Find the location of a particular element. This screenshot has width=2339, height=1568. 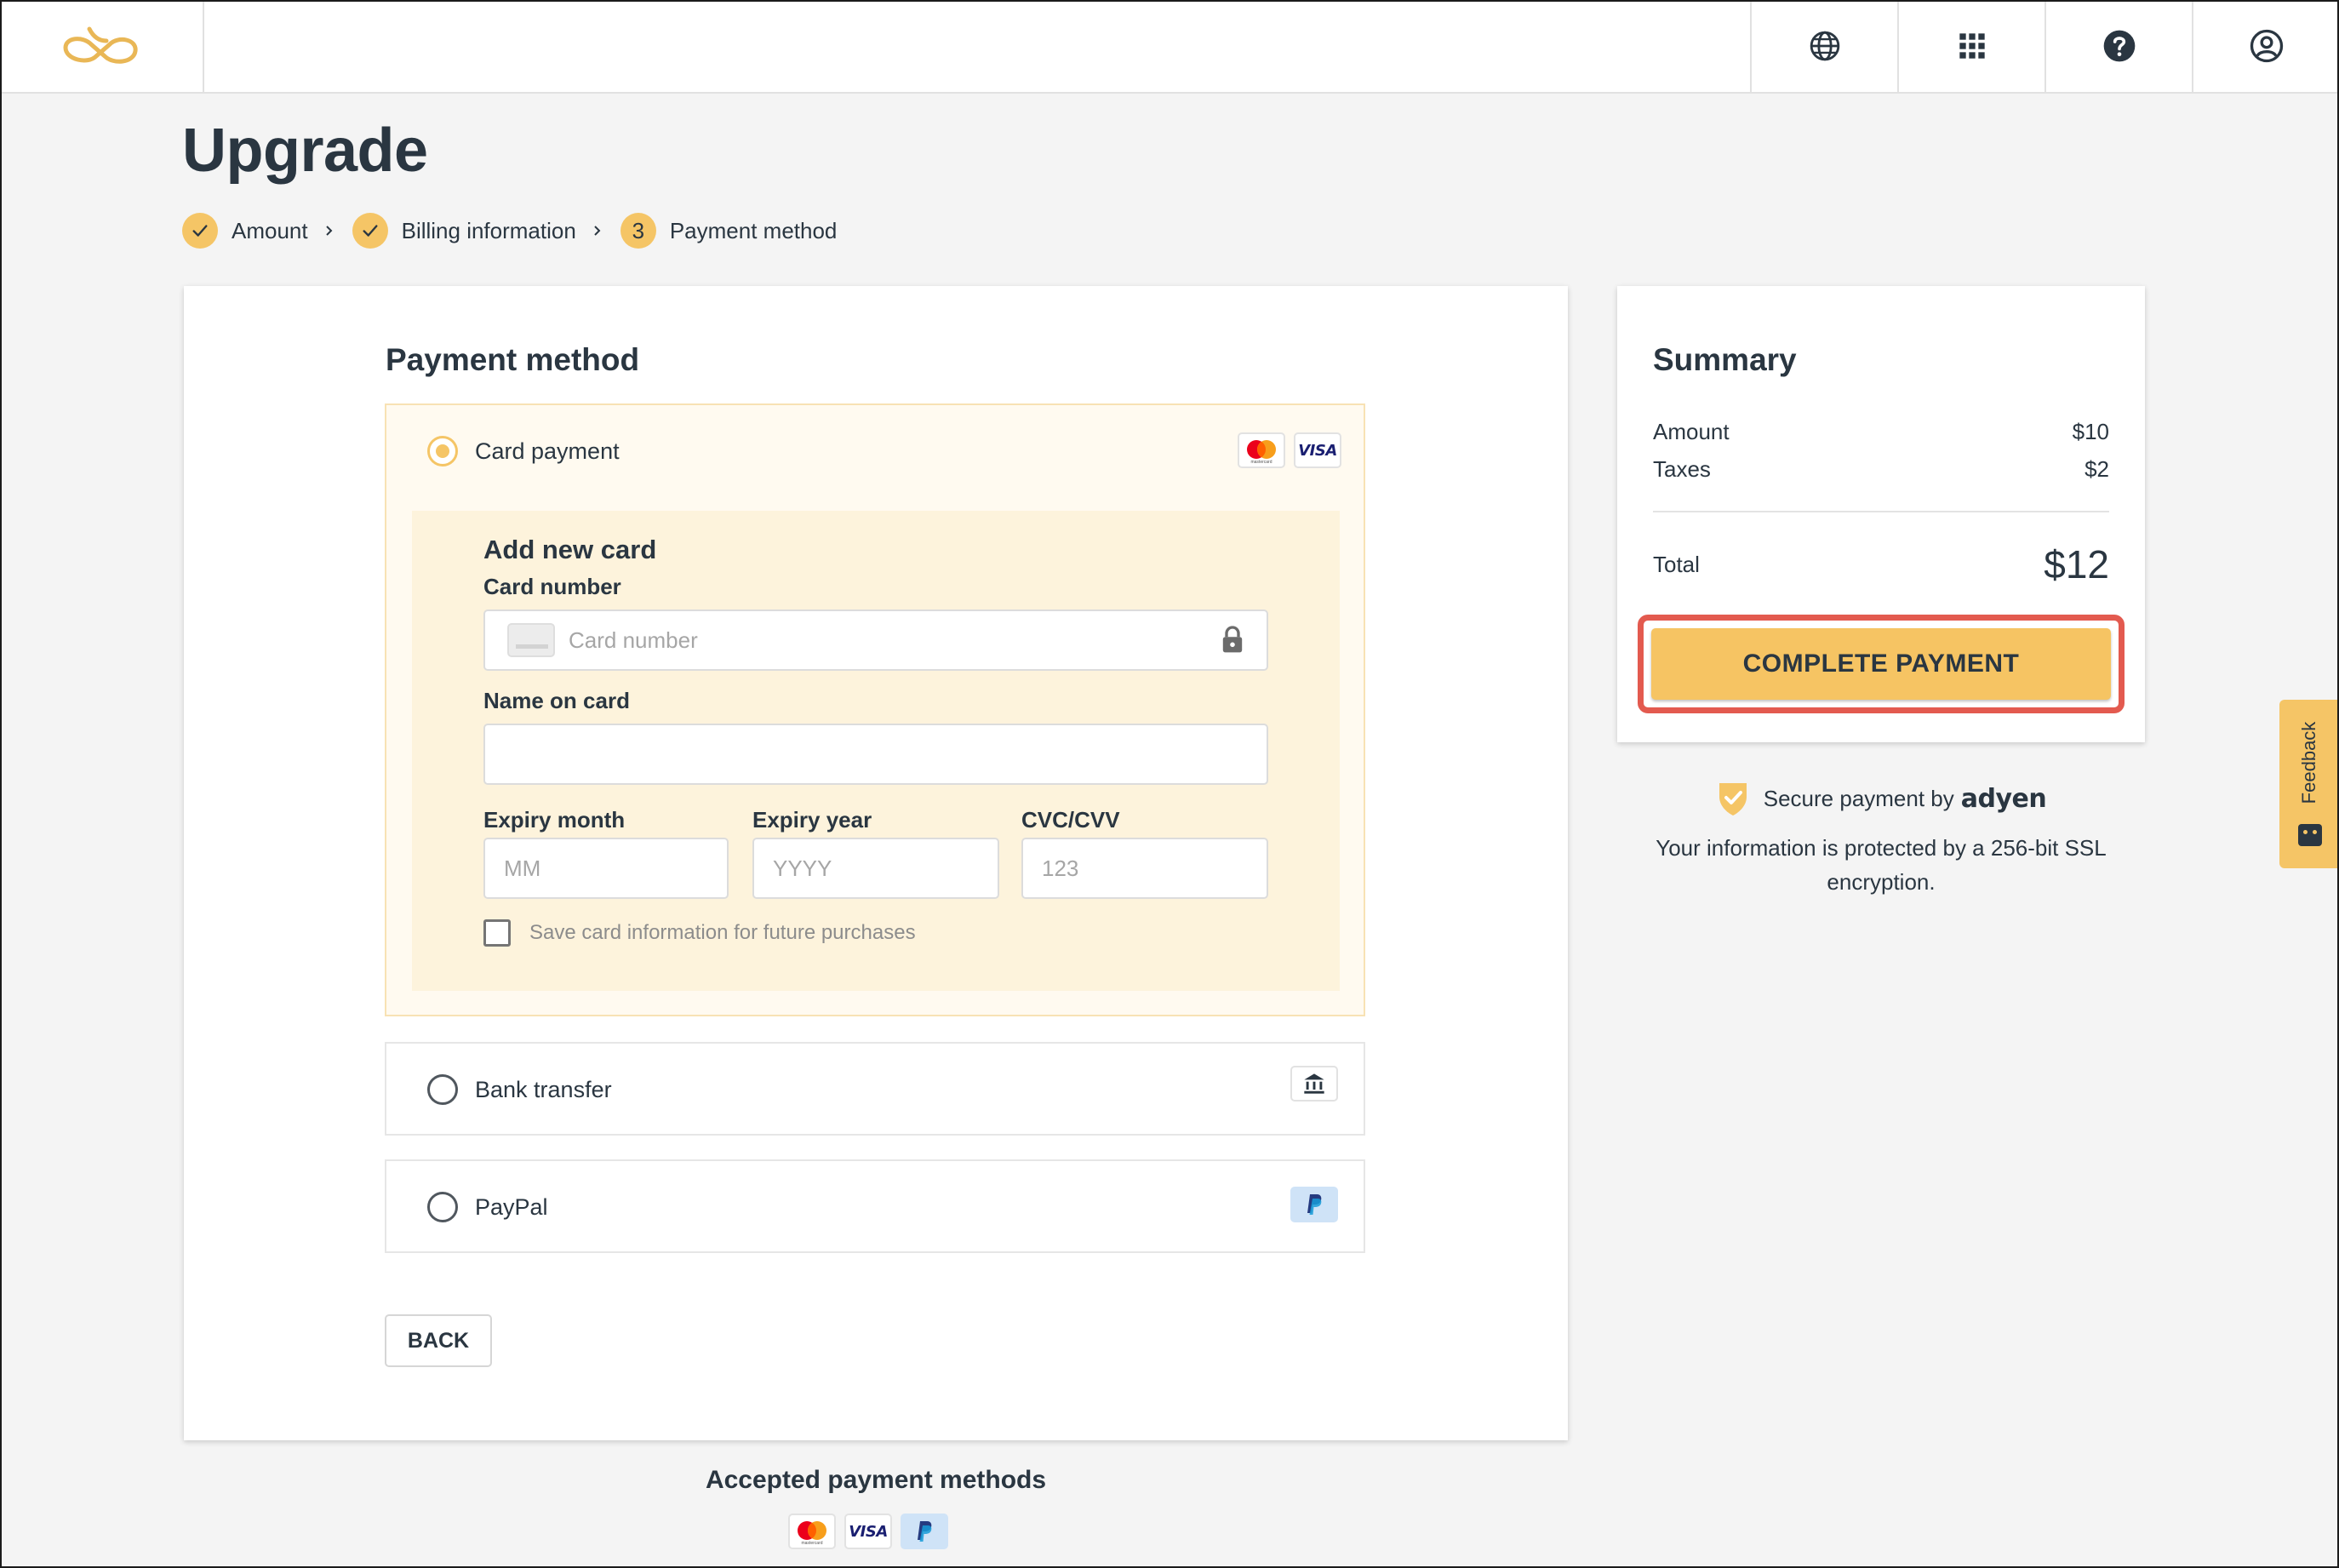

expiry-year-label: Expiry year is located at coordinates (812, 820).